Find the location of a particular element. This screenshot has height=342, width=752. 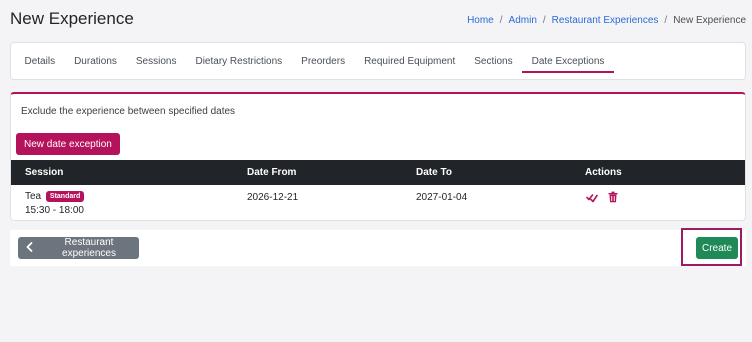

date-to-cell: 2027-01-04 is located at coordinates (442, 197).